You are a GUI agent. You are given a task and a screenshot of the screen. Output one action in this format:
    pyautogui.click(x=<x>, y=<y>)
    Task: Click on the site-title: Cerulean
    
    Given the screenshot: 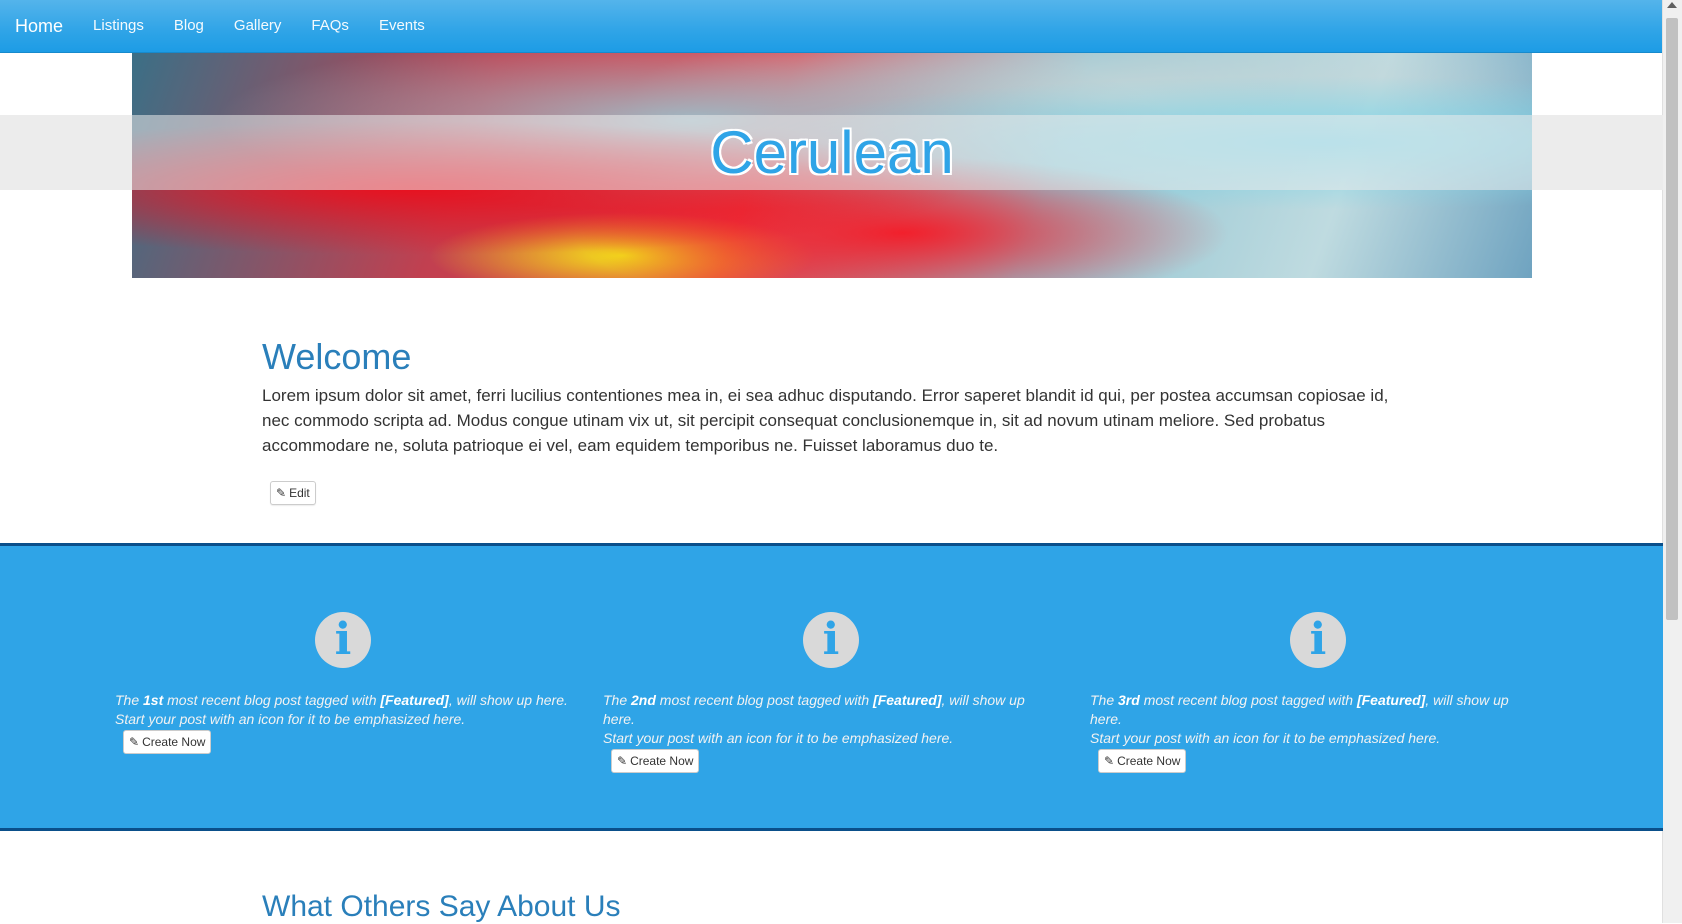 What is the action you would take?
    pyautogui.click(x=832, y=152)
    